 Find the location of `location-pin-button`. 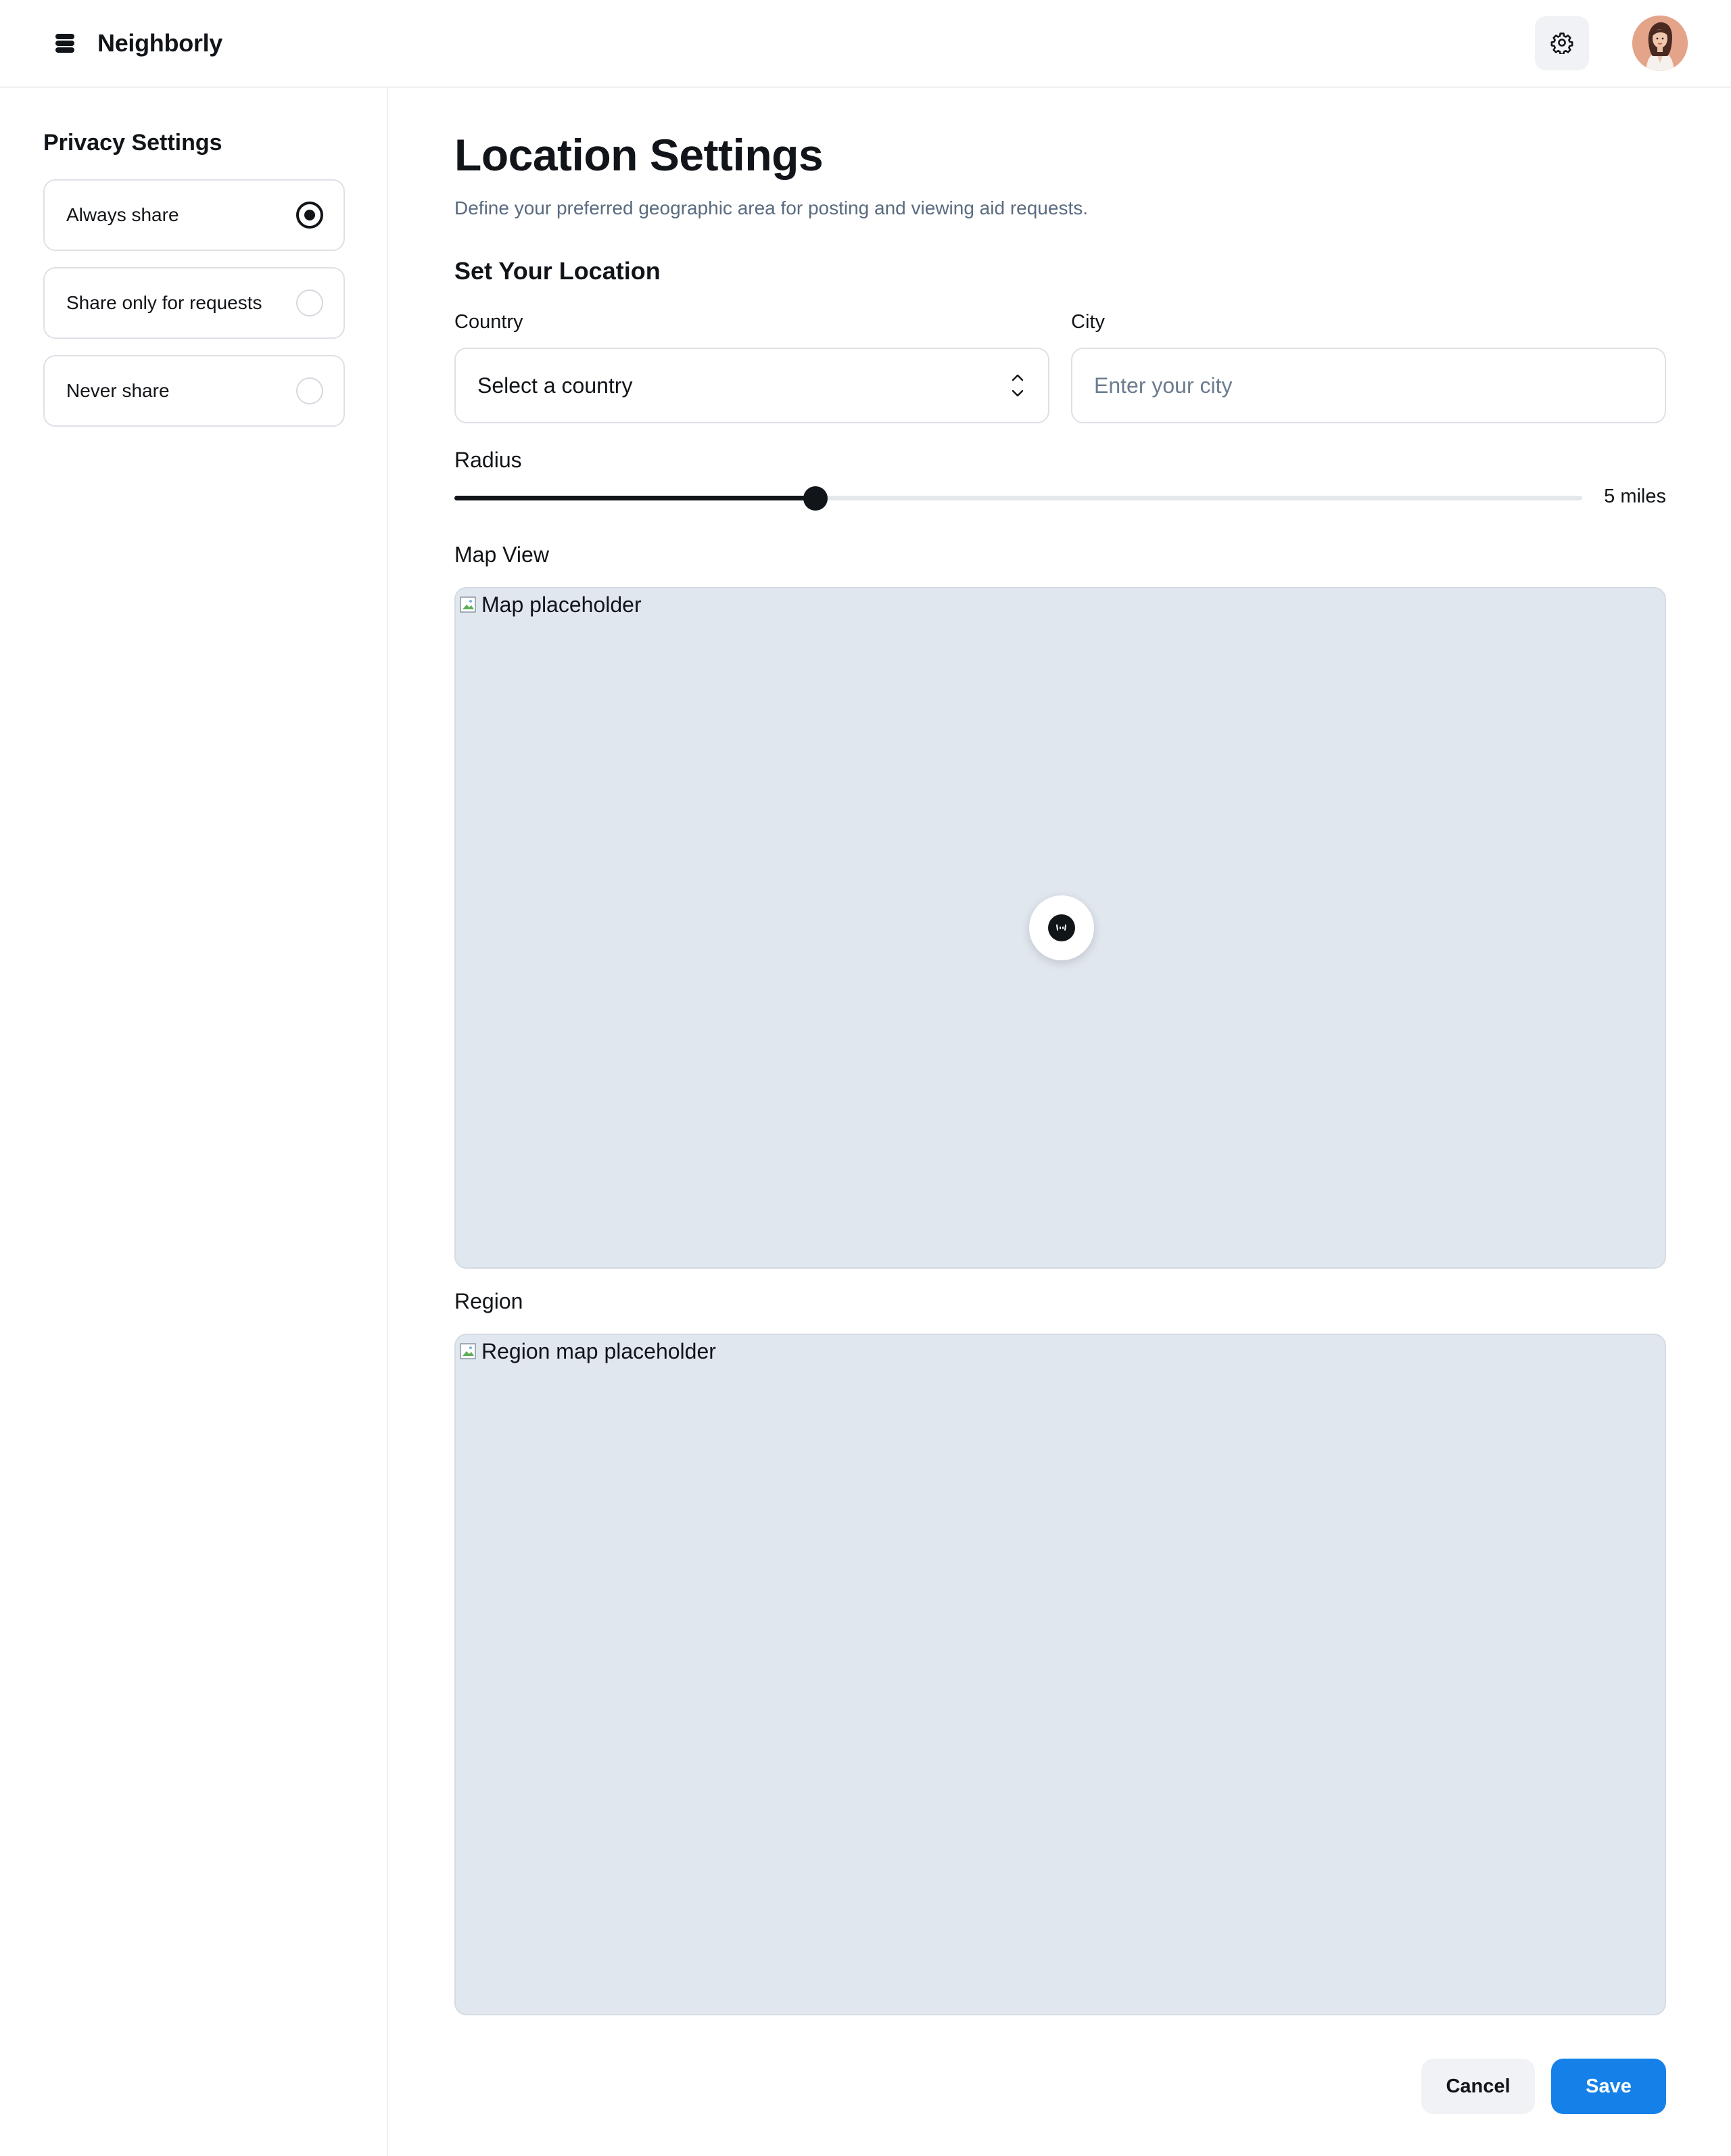

location-pin-button is located at coordinates (1061, 927).